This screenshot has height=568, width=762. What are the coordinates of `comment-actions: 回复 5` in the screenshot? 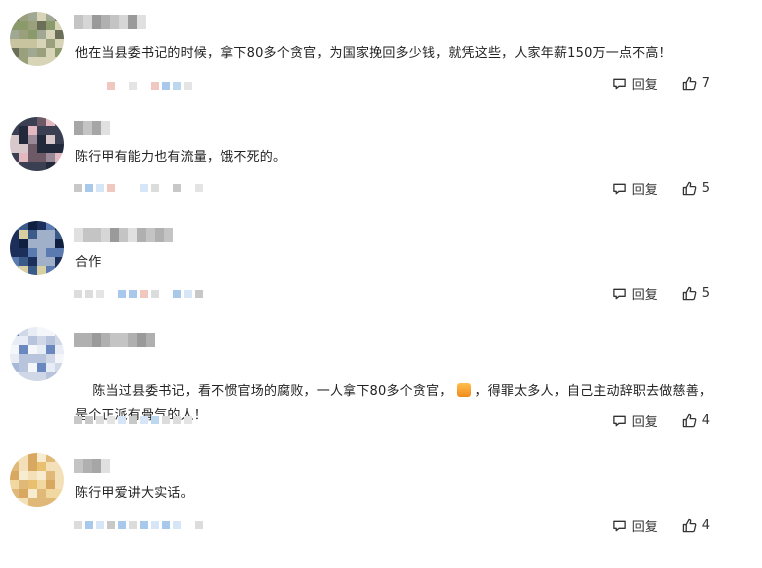 It's located at (661, 188).